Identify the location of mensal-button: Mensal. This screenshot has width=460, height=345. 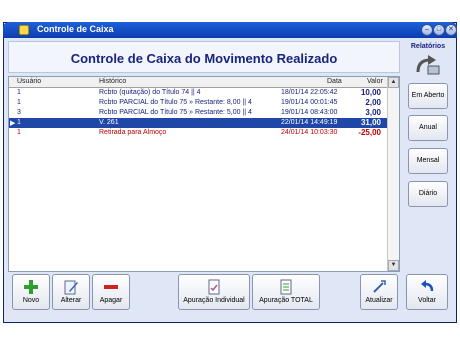
(428, 161).